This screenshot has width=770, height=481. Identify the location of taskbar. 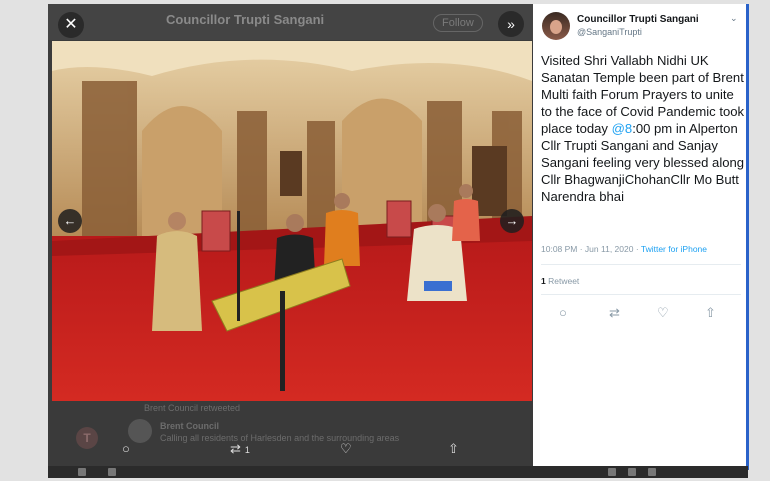
(398, 472).